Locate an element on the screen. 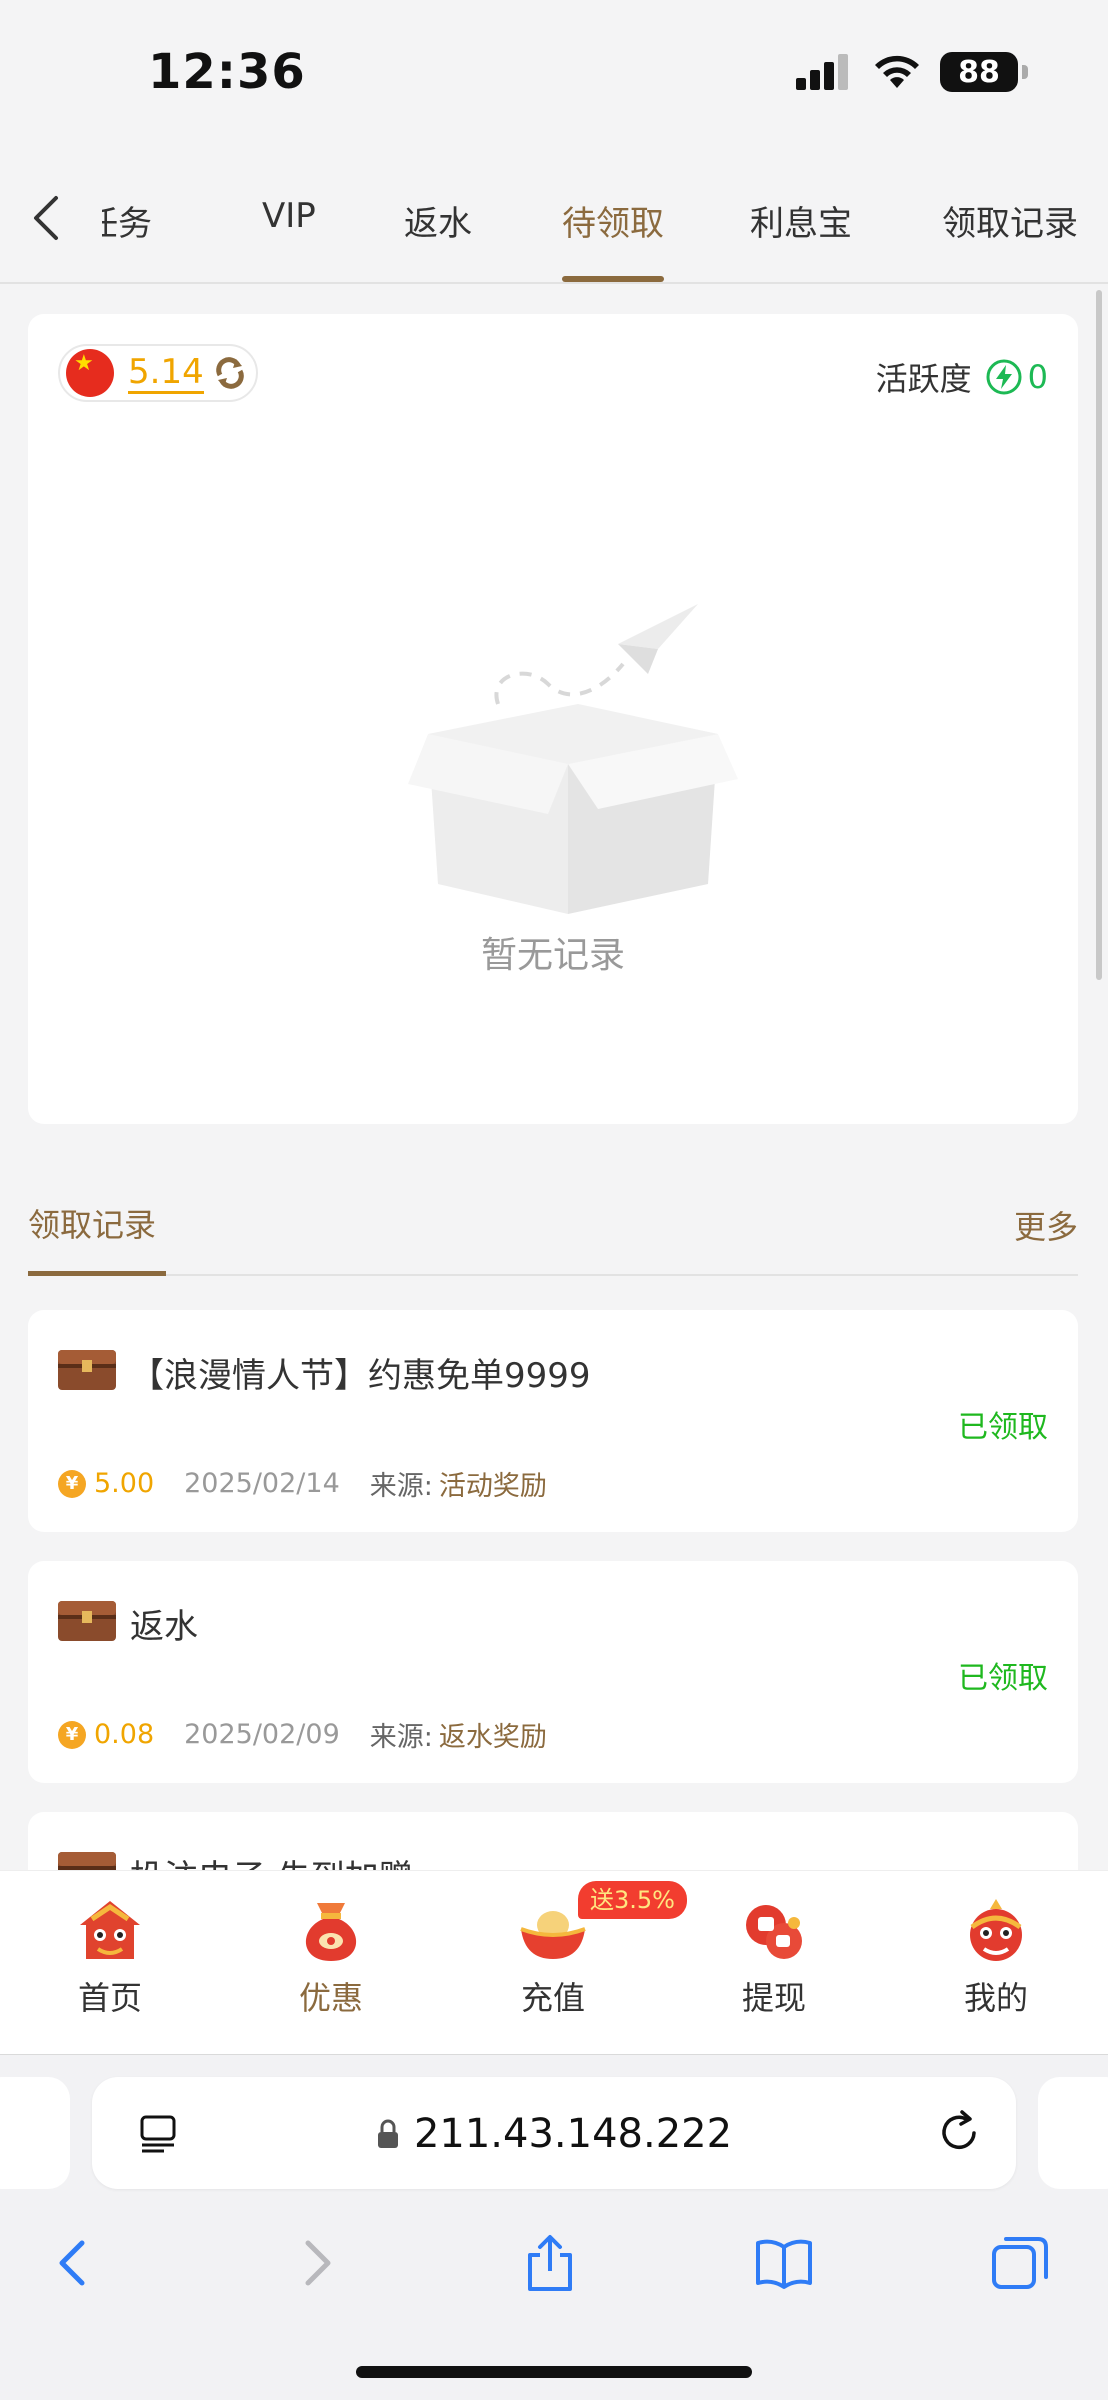 The image size is (1108, 2400). active-tab-indicator is located at coordinates (613, 279).